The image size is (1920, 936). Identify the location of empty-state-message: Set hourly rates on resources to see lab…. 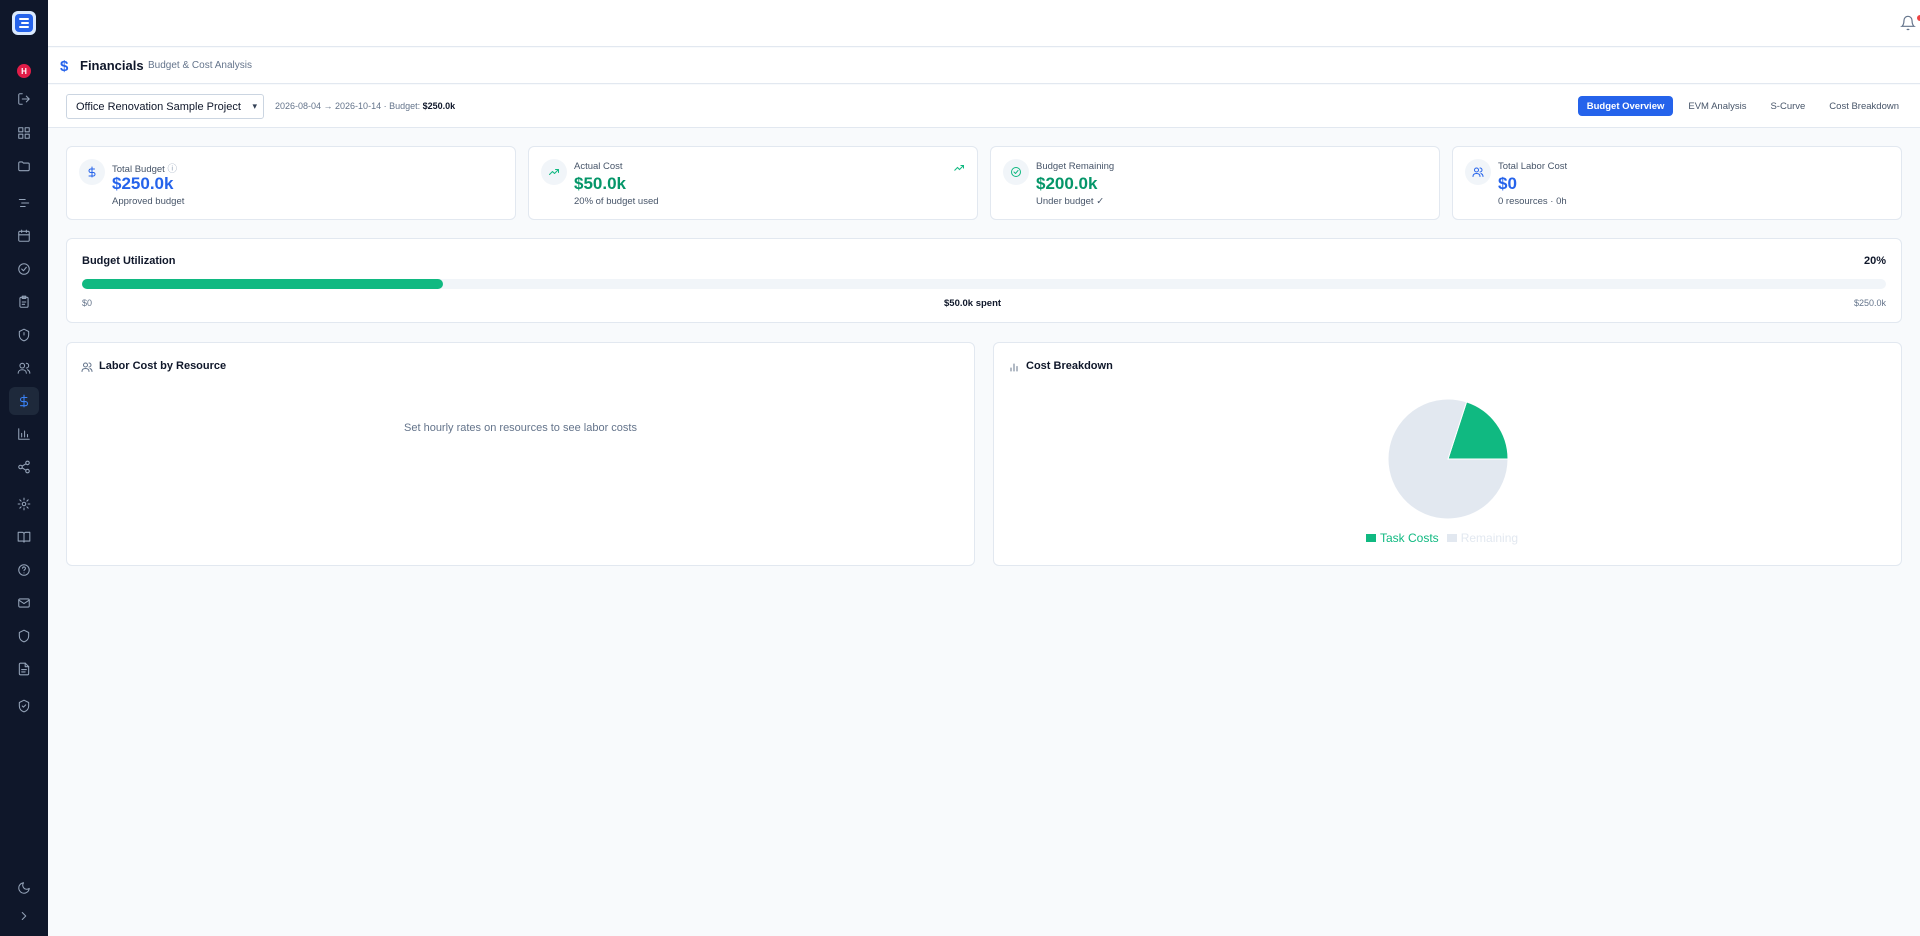
(520, 428).